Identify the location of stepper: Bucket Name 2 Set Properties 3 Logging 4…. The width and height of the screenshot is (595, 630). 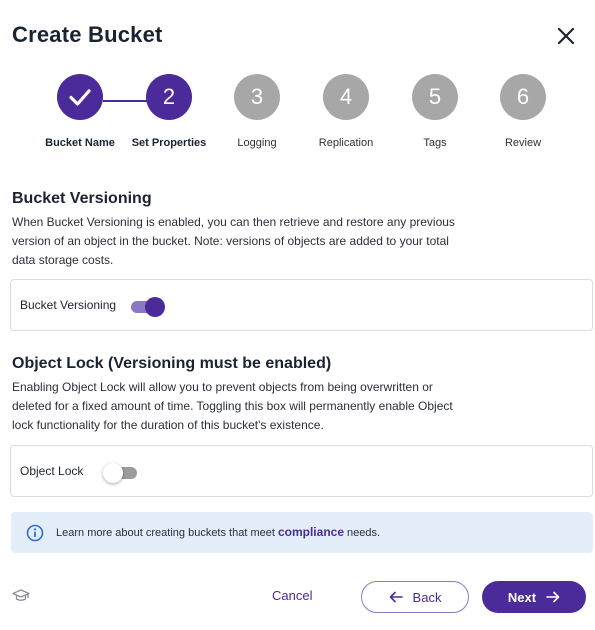
(297, 117).